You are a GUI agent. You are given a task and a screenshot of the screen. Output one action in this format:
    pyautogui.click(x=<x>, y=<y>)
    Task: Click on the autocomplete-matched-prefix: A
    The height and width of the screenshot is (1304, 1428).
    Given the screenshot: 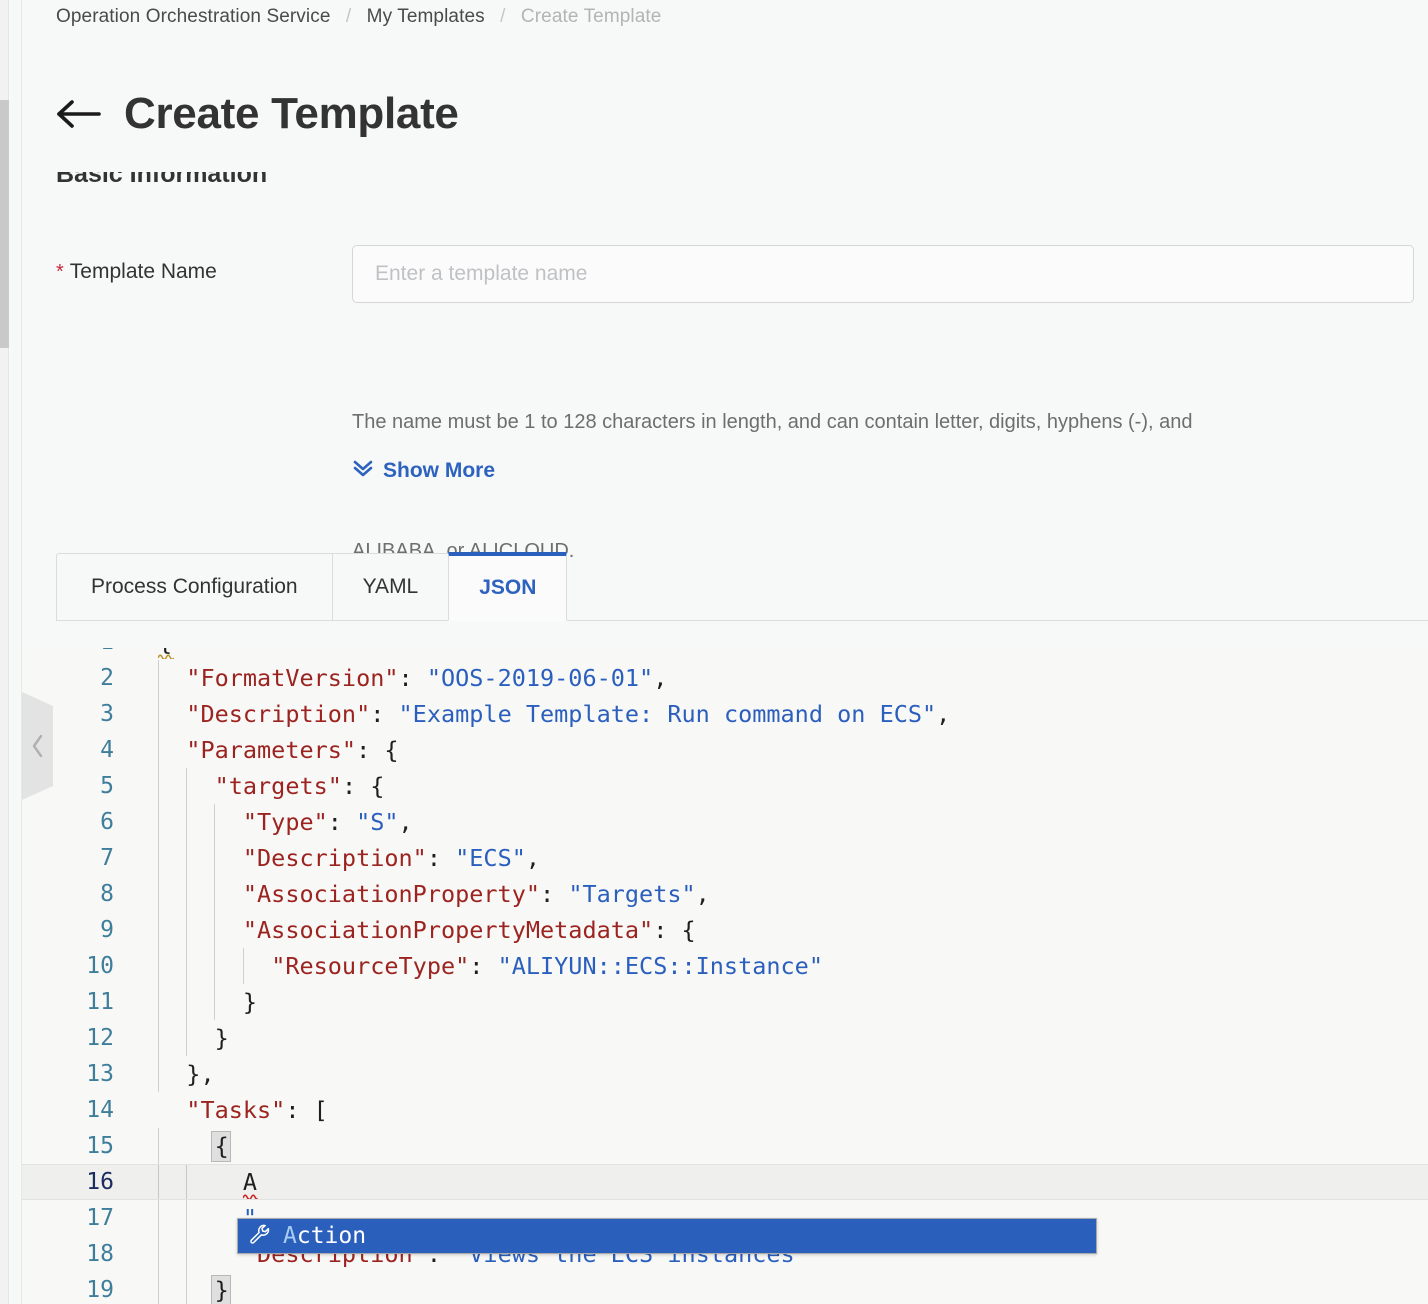 What is the action you would take?
    pyautogui.click(x=290, y=1235)
    